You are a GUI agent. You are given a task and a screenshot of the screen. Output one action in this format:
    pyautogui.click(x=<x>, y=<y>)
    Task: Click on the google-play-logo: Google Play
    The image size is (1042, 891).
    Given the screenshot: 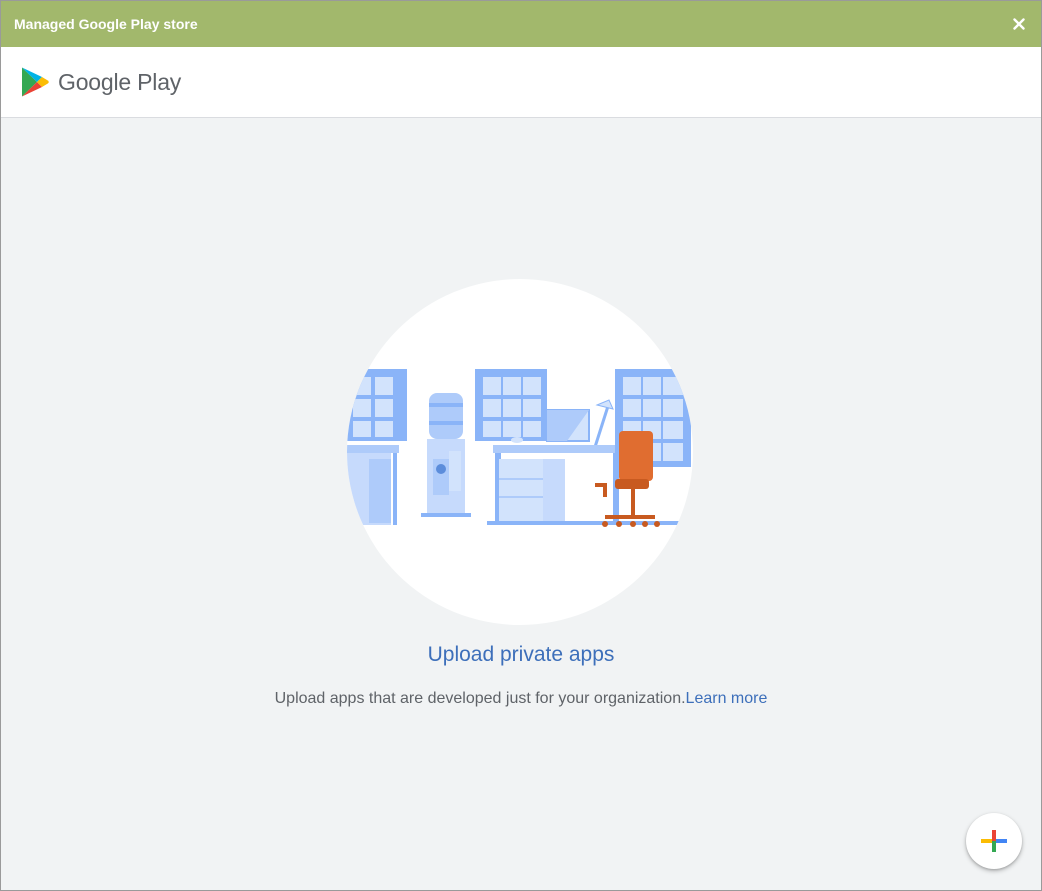 What is the action you would take?
    pyautogui.click(x=100, y=82)
    